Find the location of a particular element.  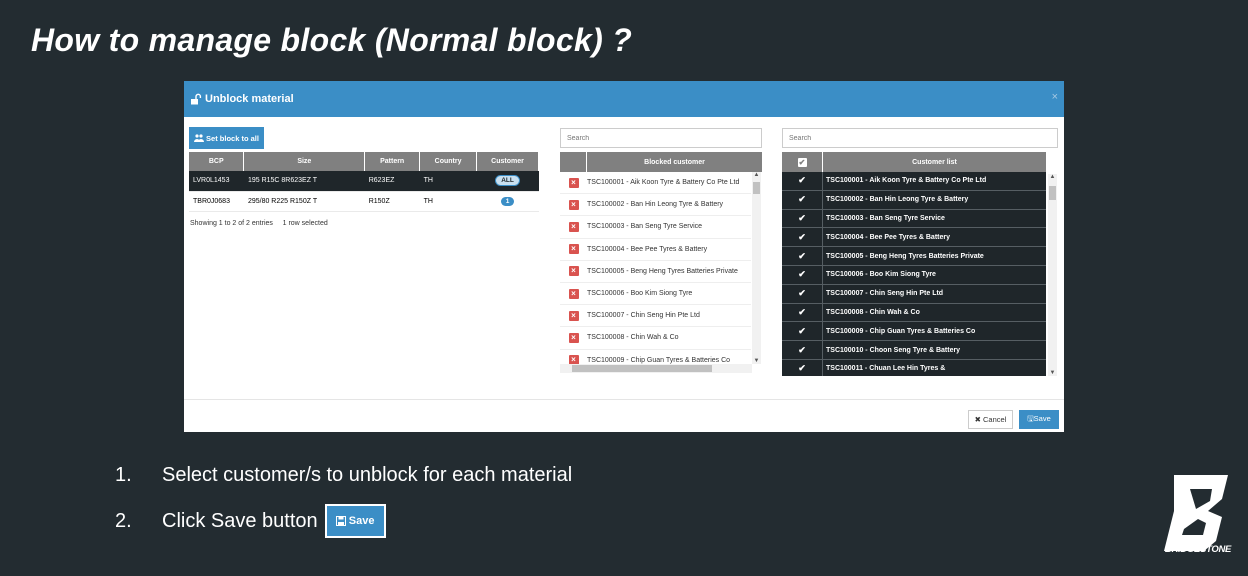

blocked-list-header: Blocked customer is located at coordinates (661, 162).